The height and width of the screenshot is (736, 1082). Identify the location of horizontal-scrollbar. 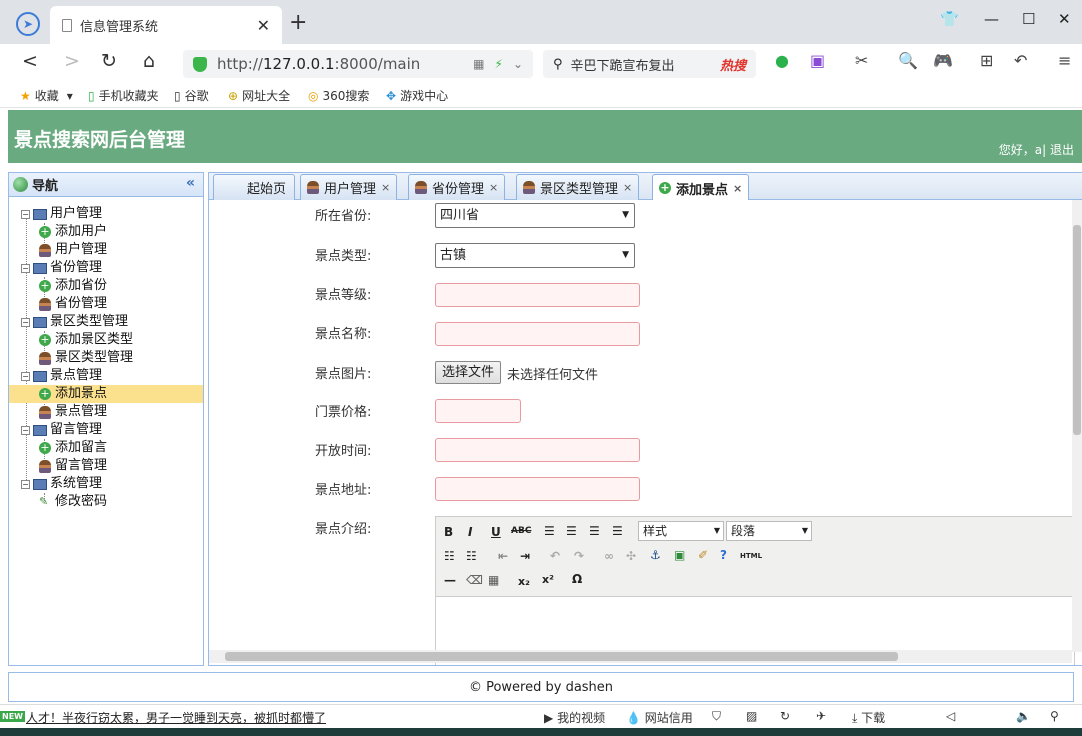
(640, 656).